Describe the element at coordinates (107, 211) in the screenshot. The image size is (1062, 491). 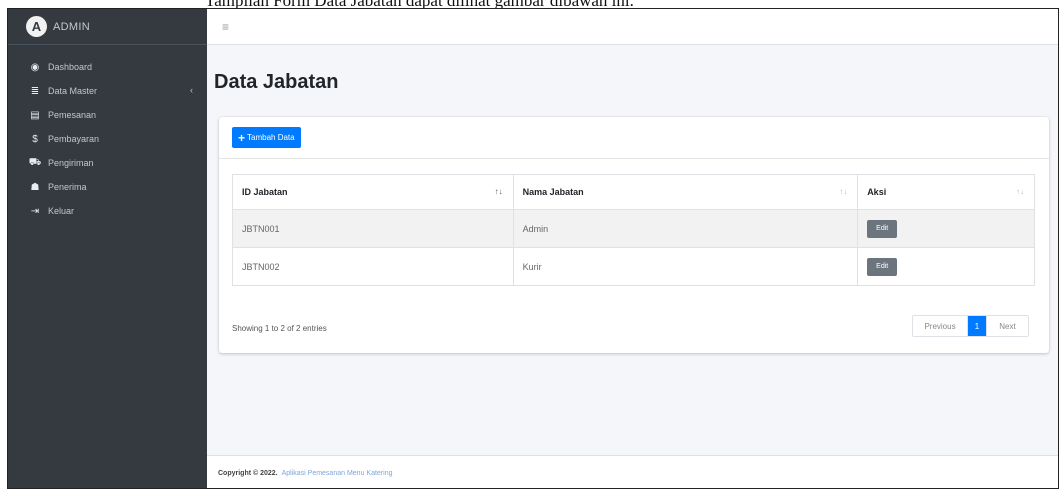
I see `sidebar-item-keluar: ⇥ Keluar` at that location.